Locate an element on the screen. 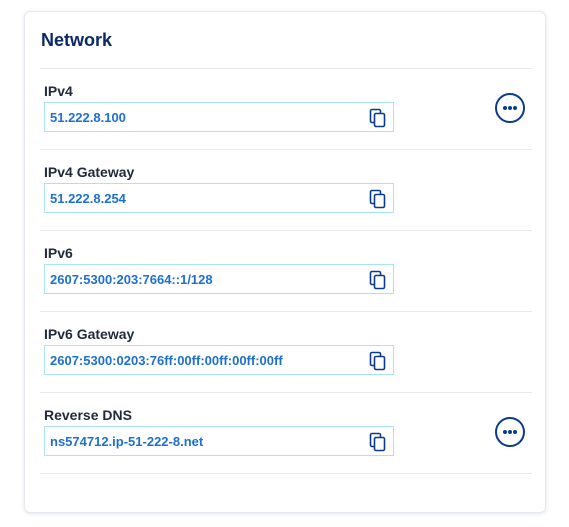 Image resolution: width=569 pixels, height=527 pixels. copy-ipv4-button is located at coordinates (378, 118).